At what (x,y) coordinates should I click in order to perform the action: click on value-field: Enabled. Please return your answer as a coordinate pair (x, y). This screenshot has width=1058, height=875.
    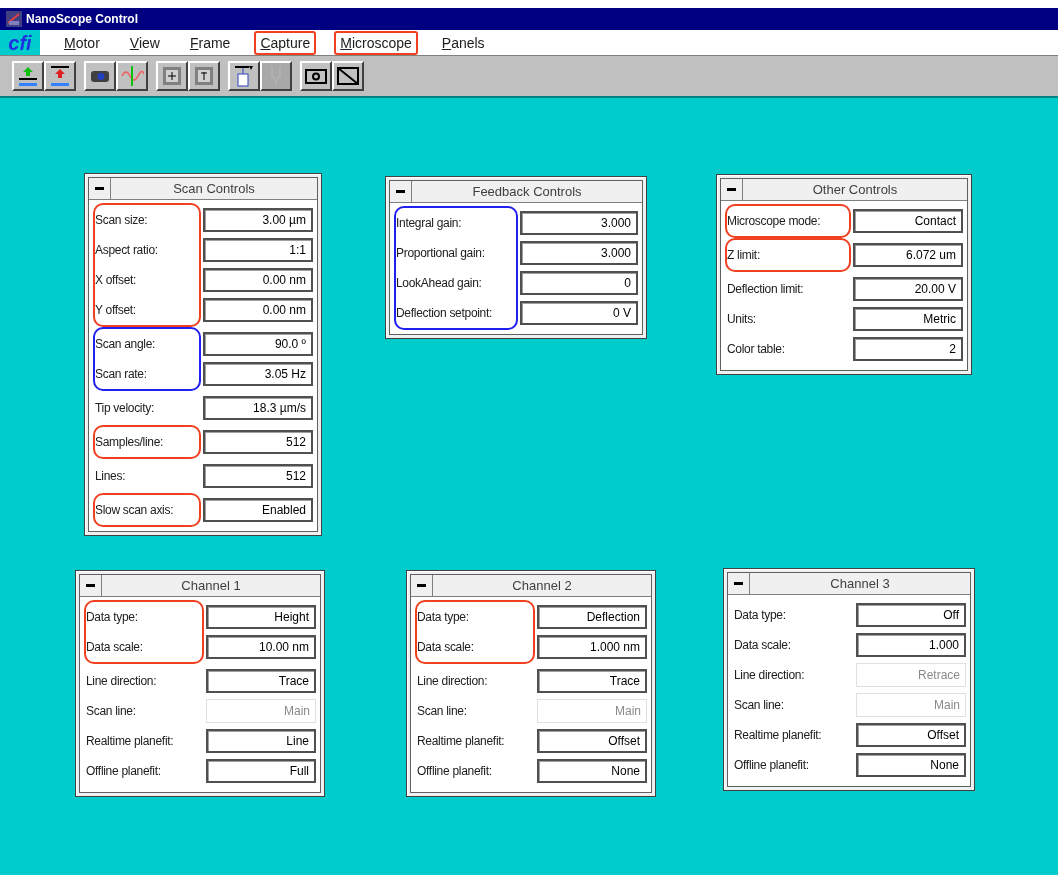
    Looking at the image, I should click on (258, 510).